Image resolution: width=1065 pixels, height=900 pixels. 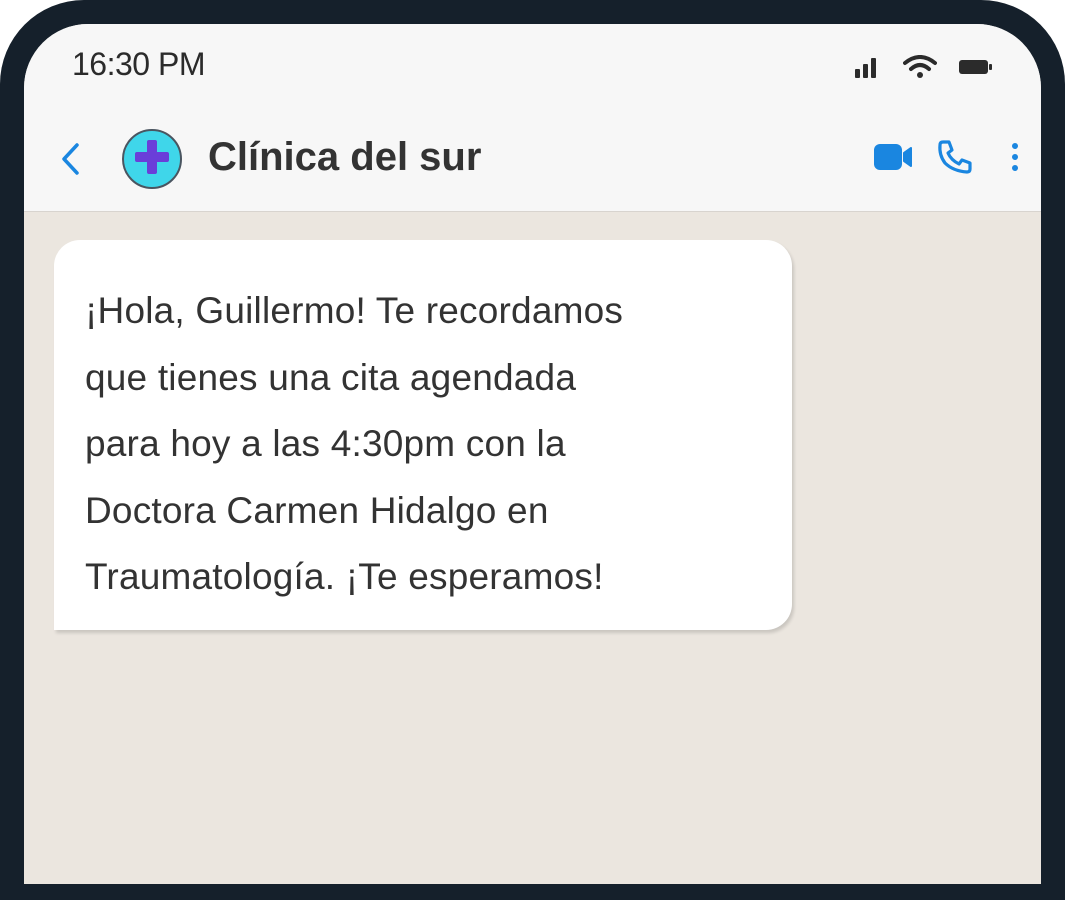 I want to click on header-actions, so click(x=946, y=159).